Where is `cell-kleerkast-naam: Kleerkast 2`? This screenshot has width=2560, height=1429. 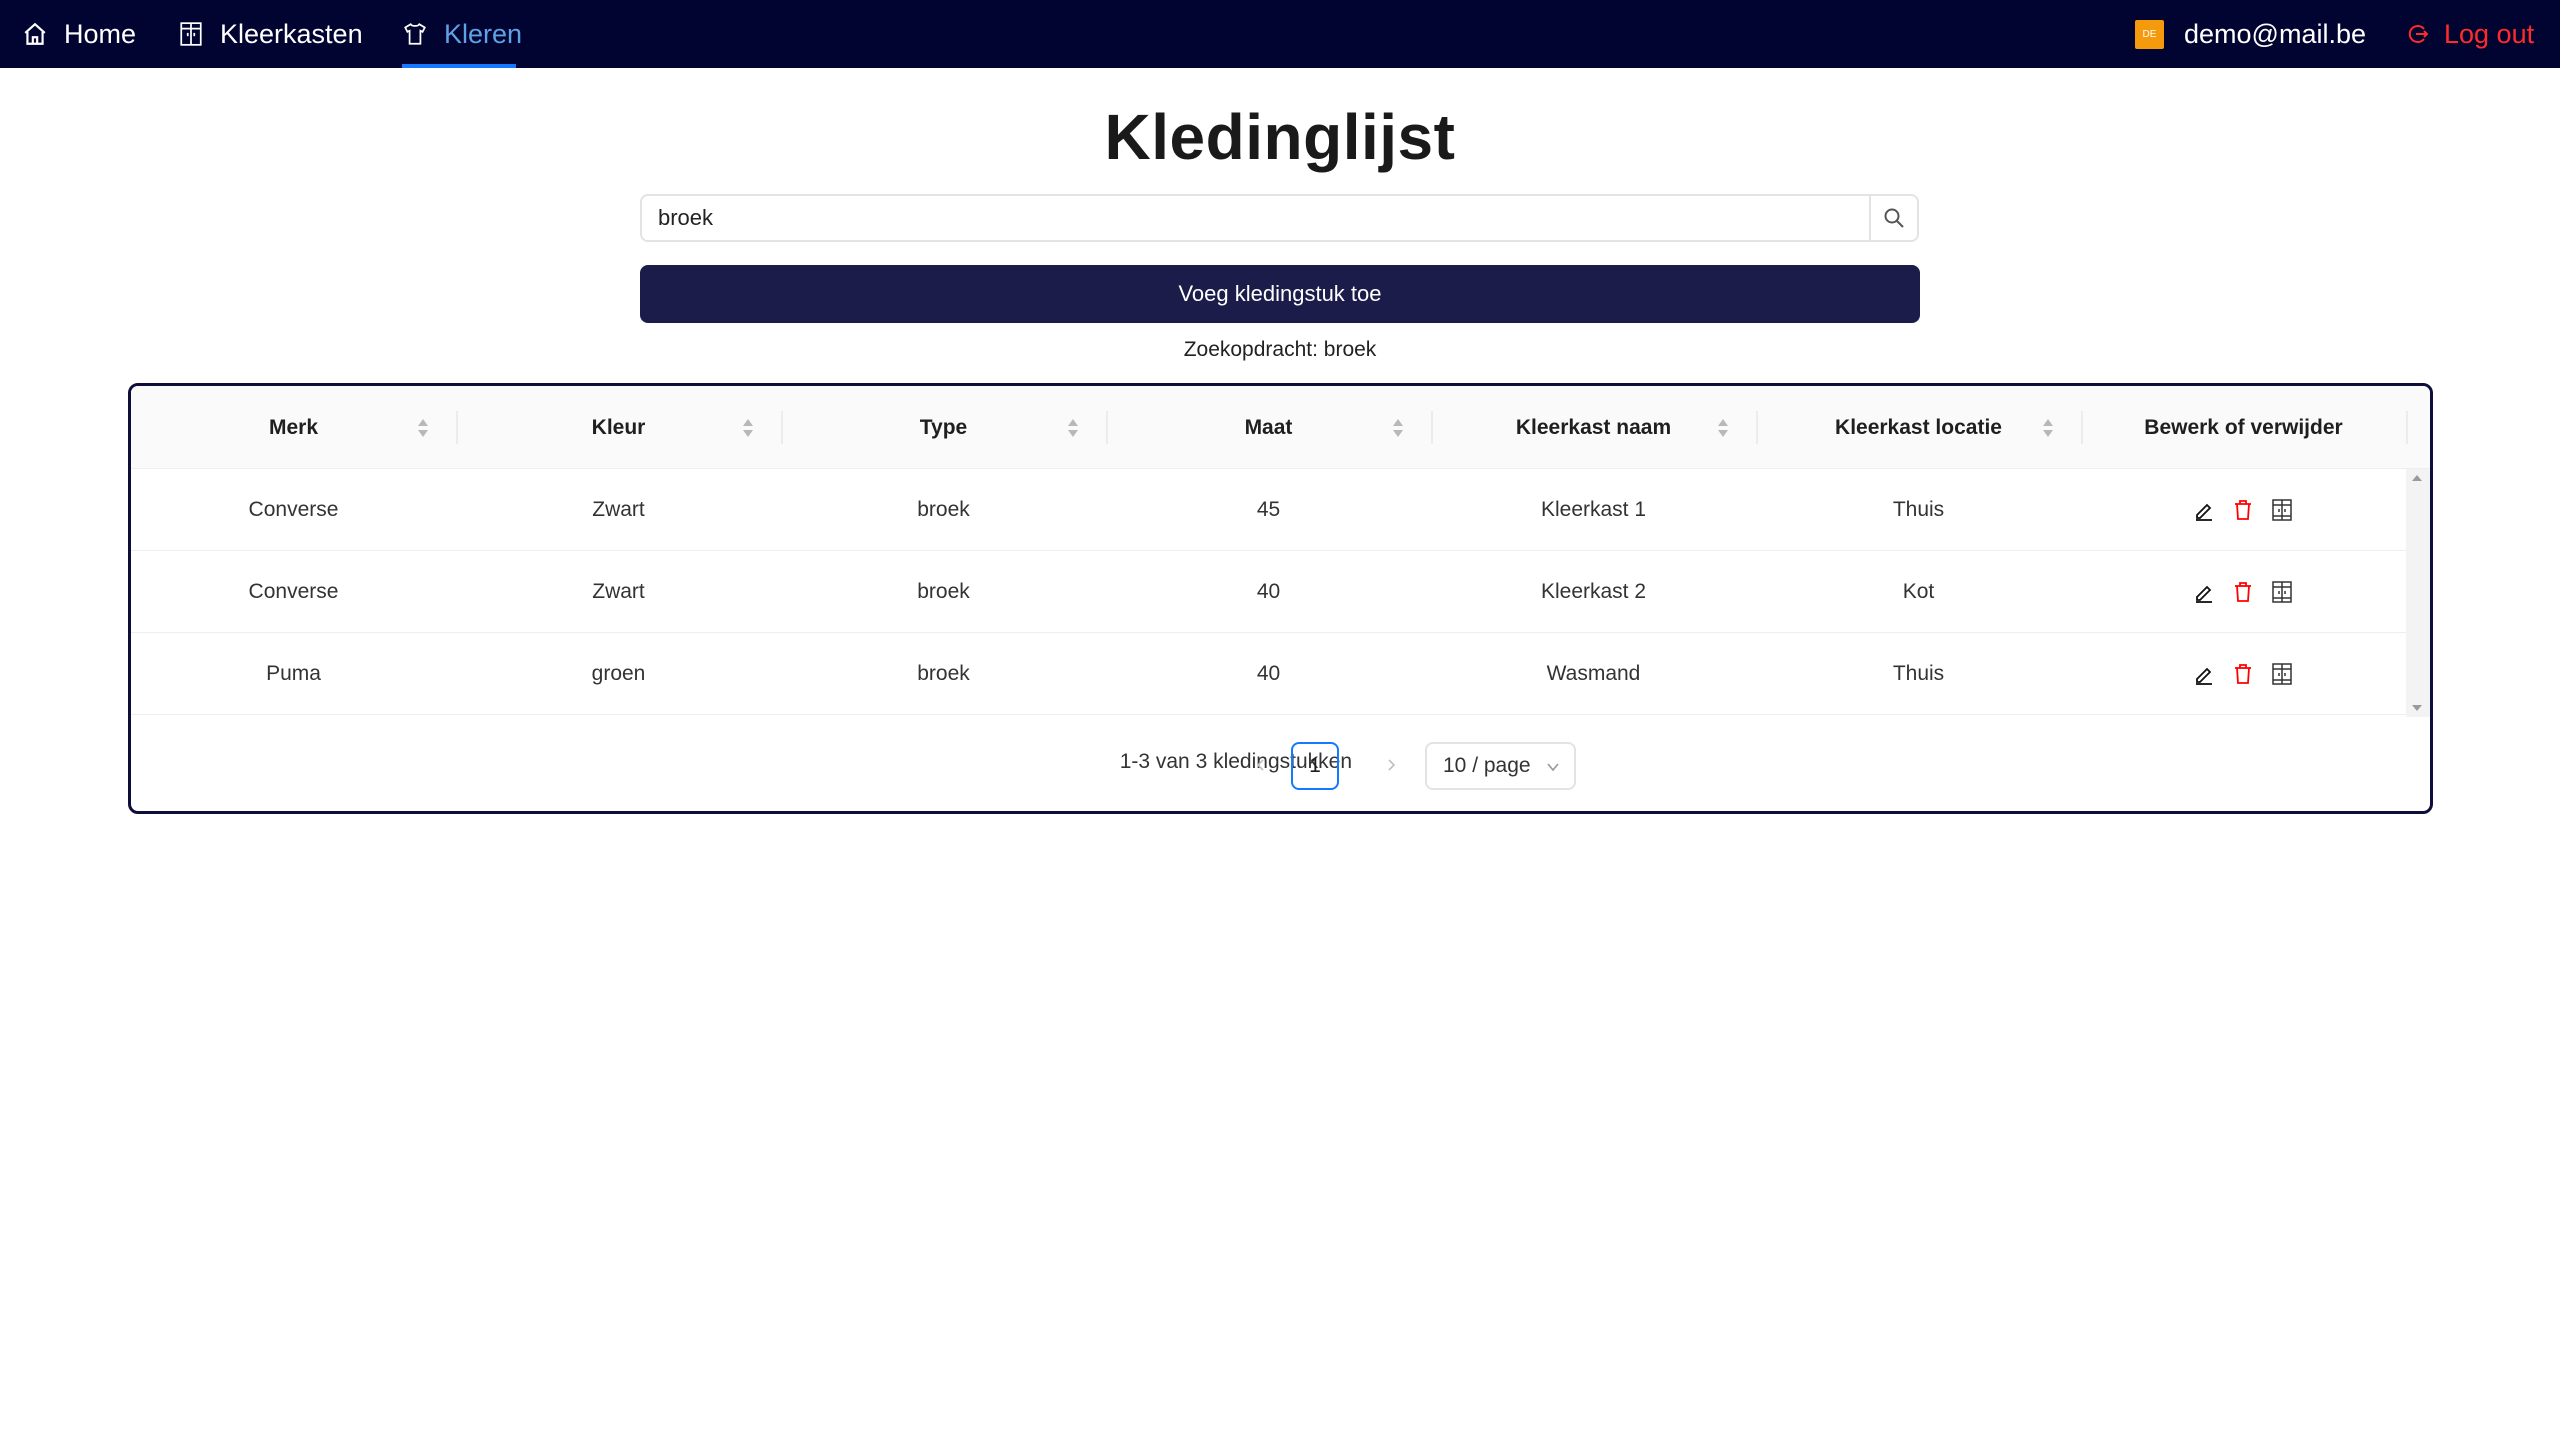 cell-kleerkast-naam: Kleerkast 2 is located at coordinates (1593, 591).